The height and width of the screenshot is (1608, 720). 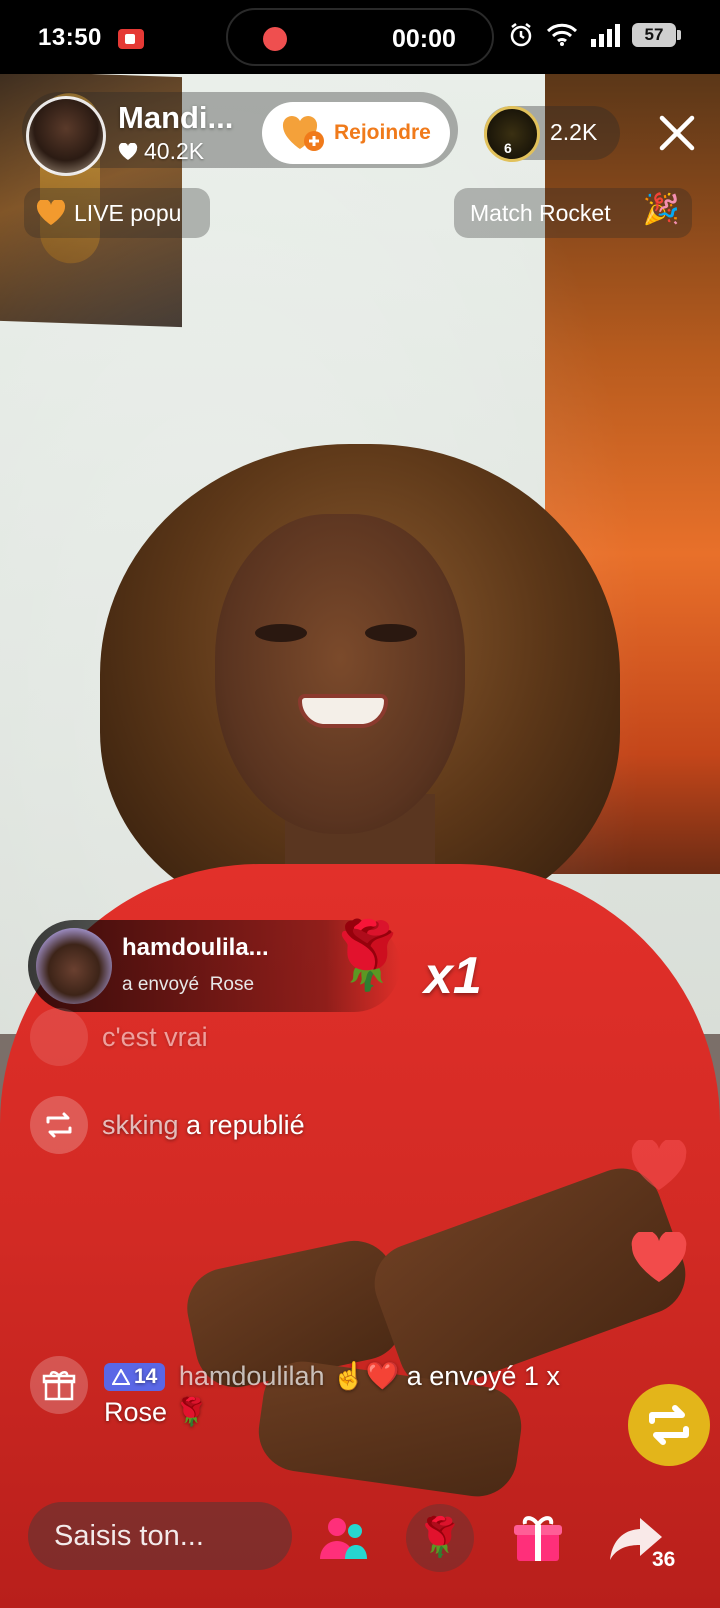 I want to click on record-dot-icon, so click(x=275, y=39).